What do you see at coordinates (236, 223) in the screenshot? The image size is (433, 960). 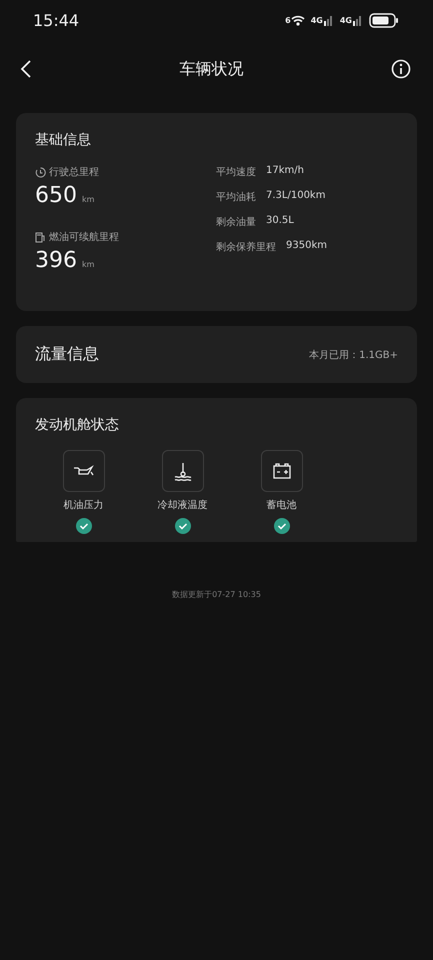 I see `detail-label: 剩余油量` at bounding box center [236, 223].